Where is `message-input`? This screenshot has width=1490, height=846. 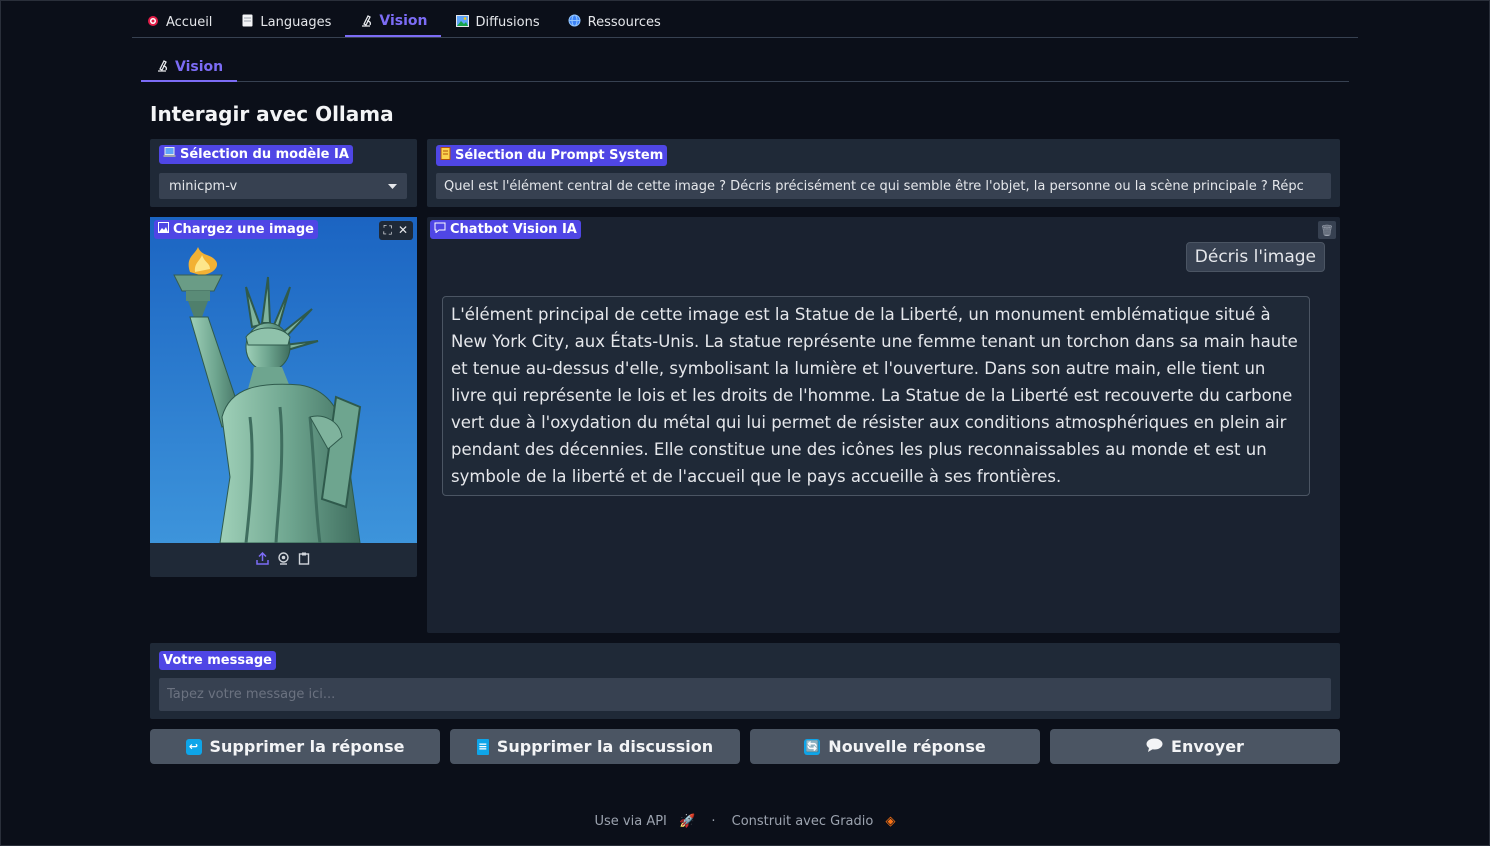 message-input is located at coordinates (745, 694).